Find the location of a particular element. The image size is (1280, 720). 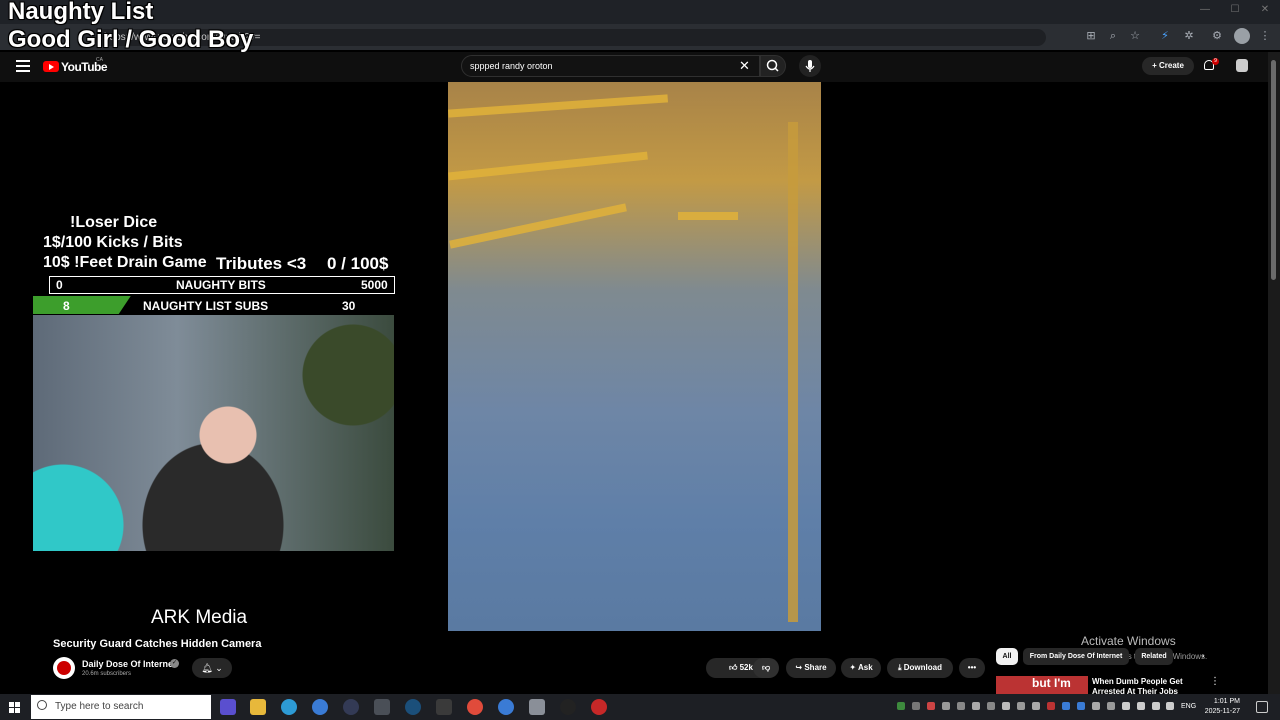

extension-icon: ⚡ is located at coordinates (1165, 36).